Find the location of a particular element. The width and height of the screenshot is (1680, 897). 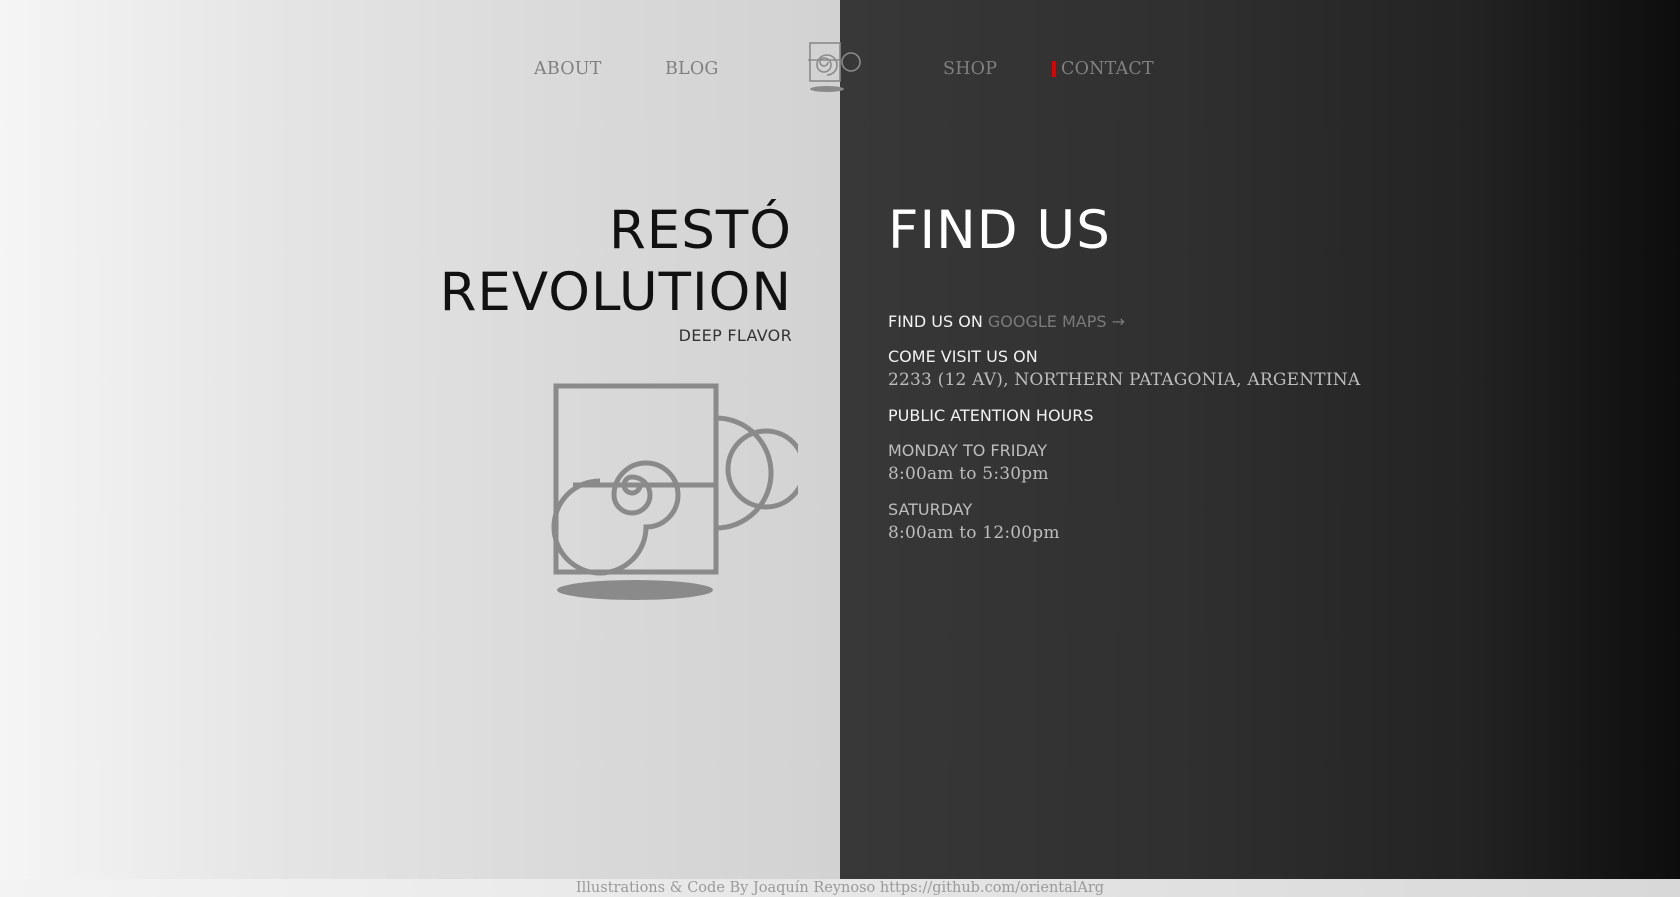

weekday-hours: 8:00am to 5:30pm is located at coordinates (968, 474).